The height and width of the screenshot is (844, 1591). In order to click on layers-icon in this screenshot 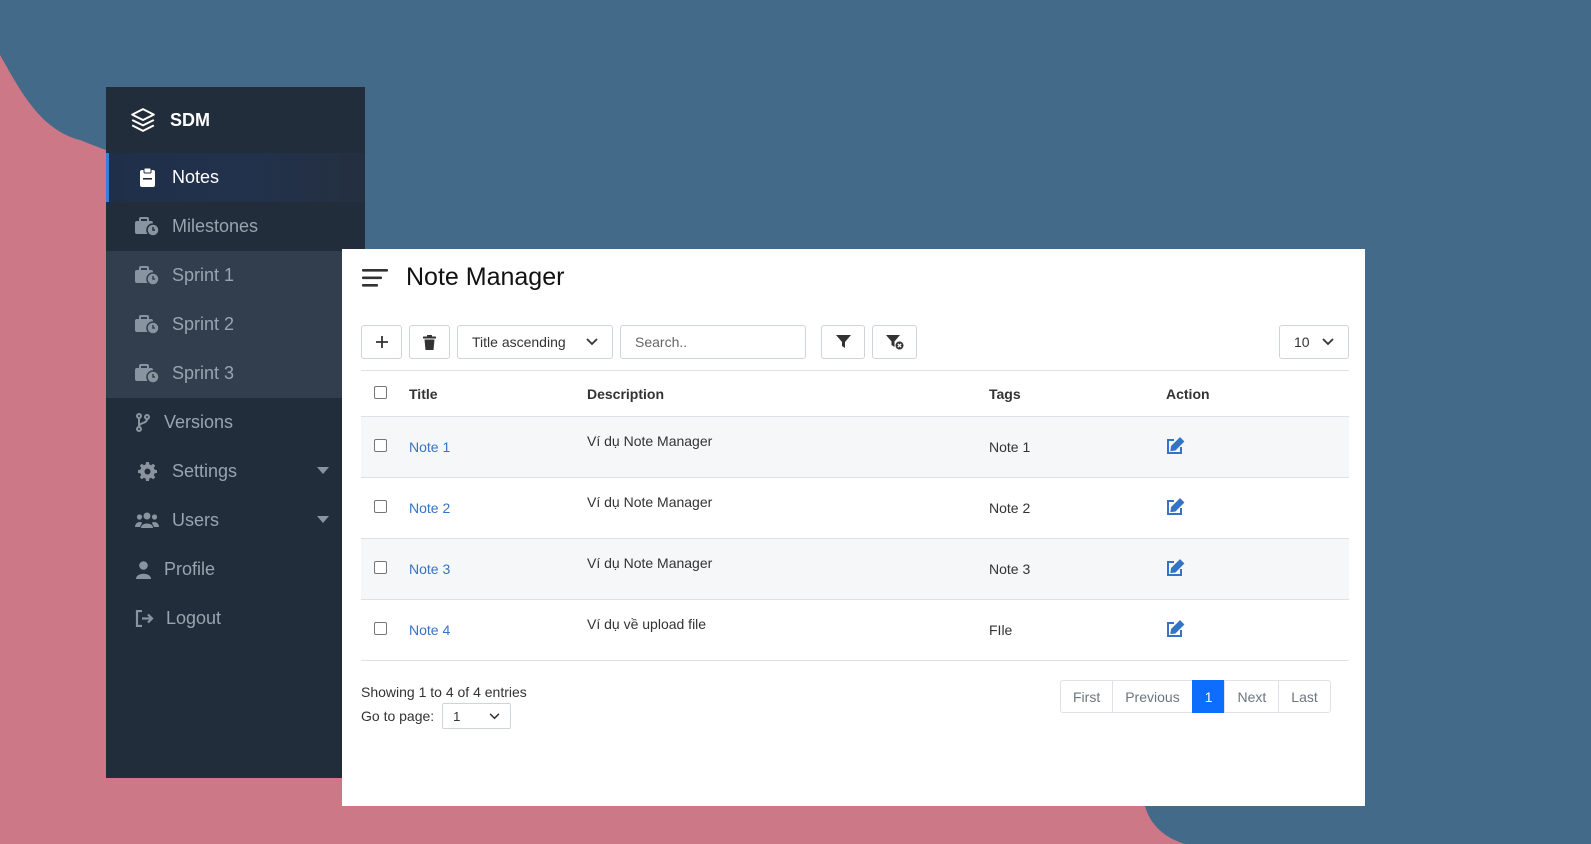, I will do `click(143, 120)`.